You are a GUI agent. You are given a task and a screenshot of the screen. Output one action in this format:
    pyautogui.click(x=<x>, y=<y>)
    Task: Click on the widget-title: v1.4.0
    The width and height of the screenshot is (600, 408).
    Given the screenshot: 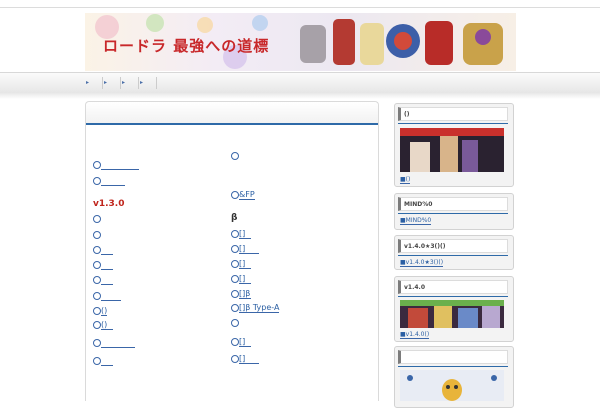 What is the action you would take?
    pyautogui.click(x=453, y=287)
    